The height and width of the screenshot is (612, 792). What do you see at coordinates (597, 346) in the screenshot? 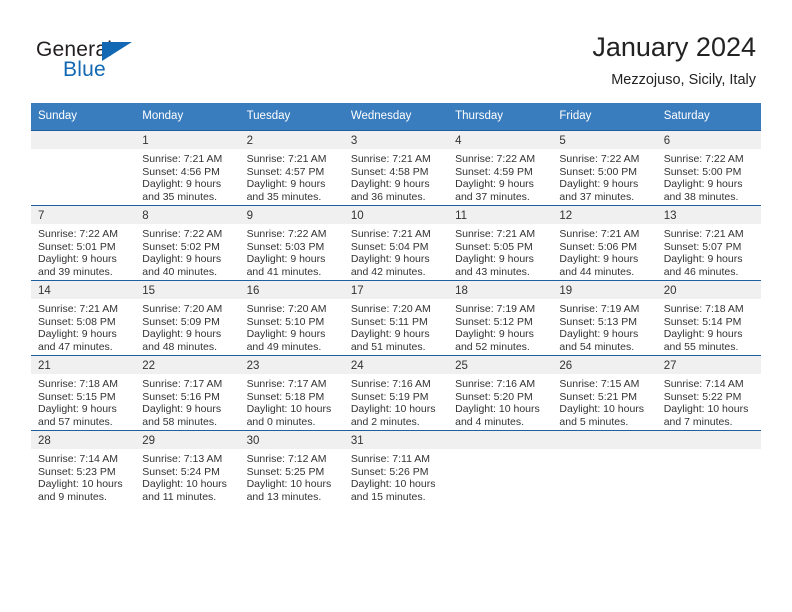
I see `day-detail-line: and 54 minutes.` at bounding box center [597, 346].